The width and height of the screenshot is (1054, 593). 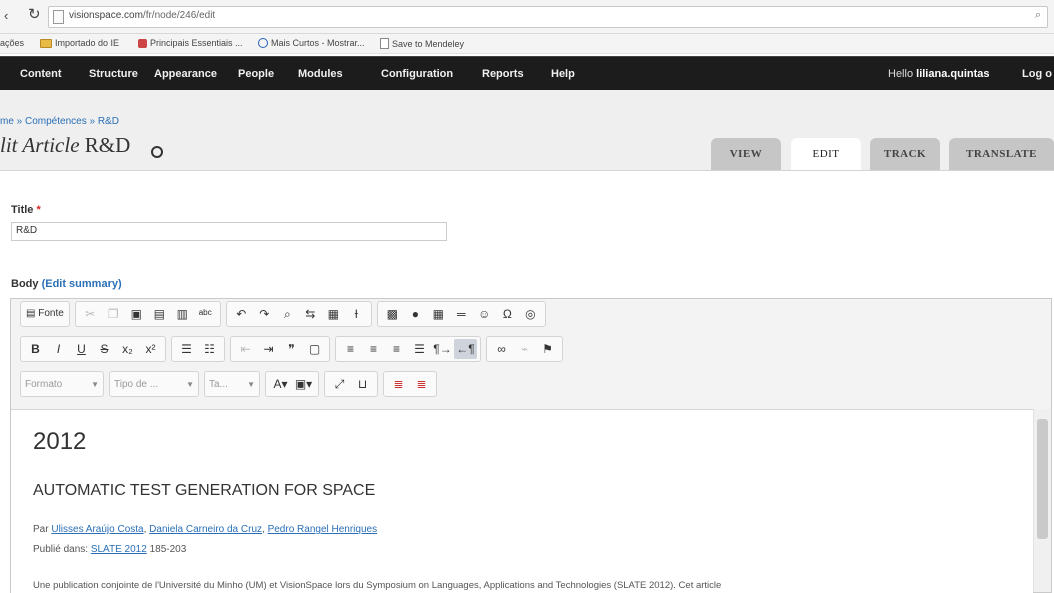 I want to click on size-dropdown: Ta... ▼, so click(x=232, y=384).